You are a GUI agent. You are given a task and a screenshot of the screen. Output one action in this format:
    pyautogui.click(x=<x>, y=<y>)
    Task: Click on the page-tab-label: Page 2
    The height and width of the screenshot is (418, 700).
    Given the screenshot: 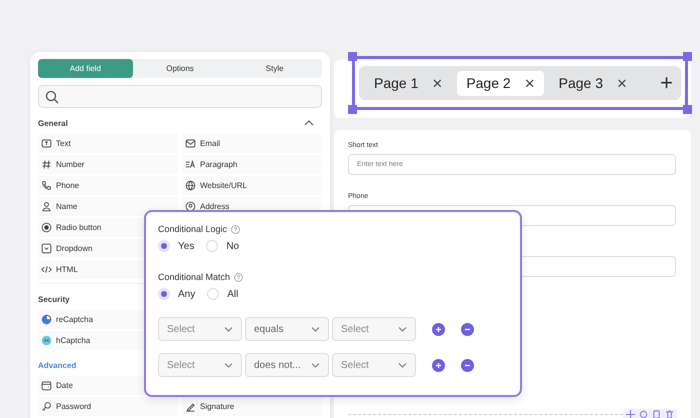 What is the action you would take?
    pyautogui.click(x=488, y=83)
    